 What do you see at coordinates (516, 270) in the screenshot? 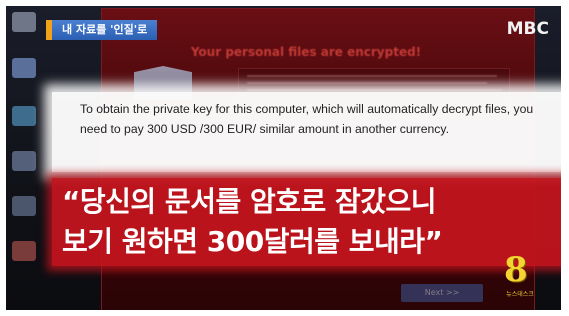
I see `channel-number: 8` at bounding box center [516, 270].